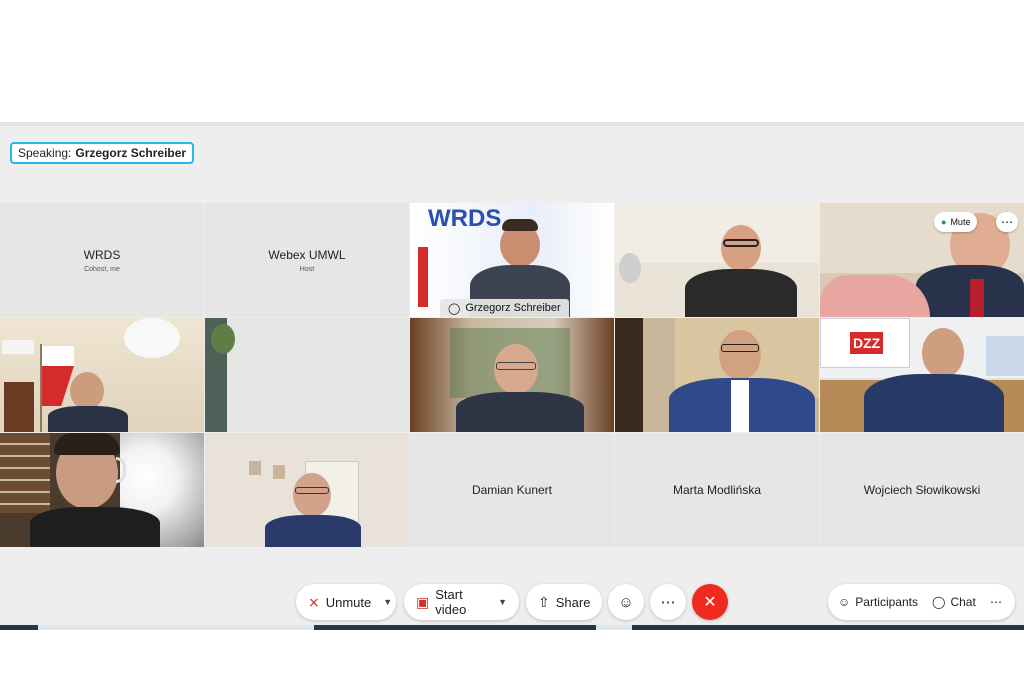  I want to click on share-label: Share, so click(573, 602).